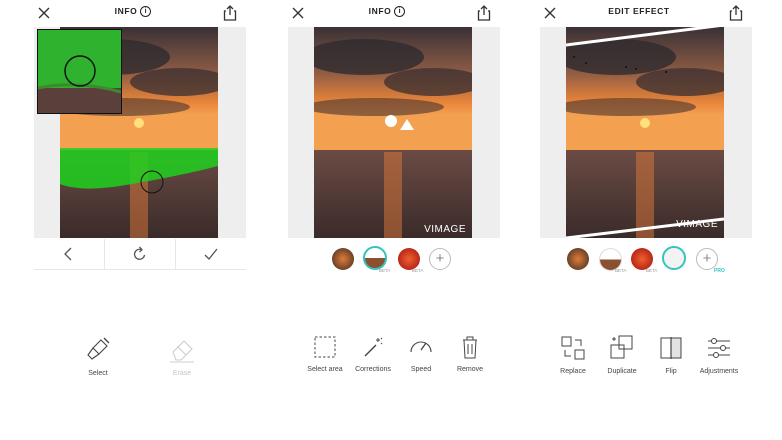  I want to click on rotate-button, so click(140, 254).